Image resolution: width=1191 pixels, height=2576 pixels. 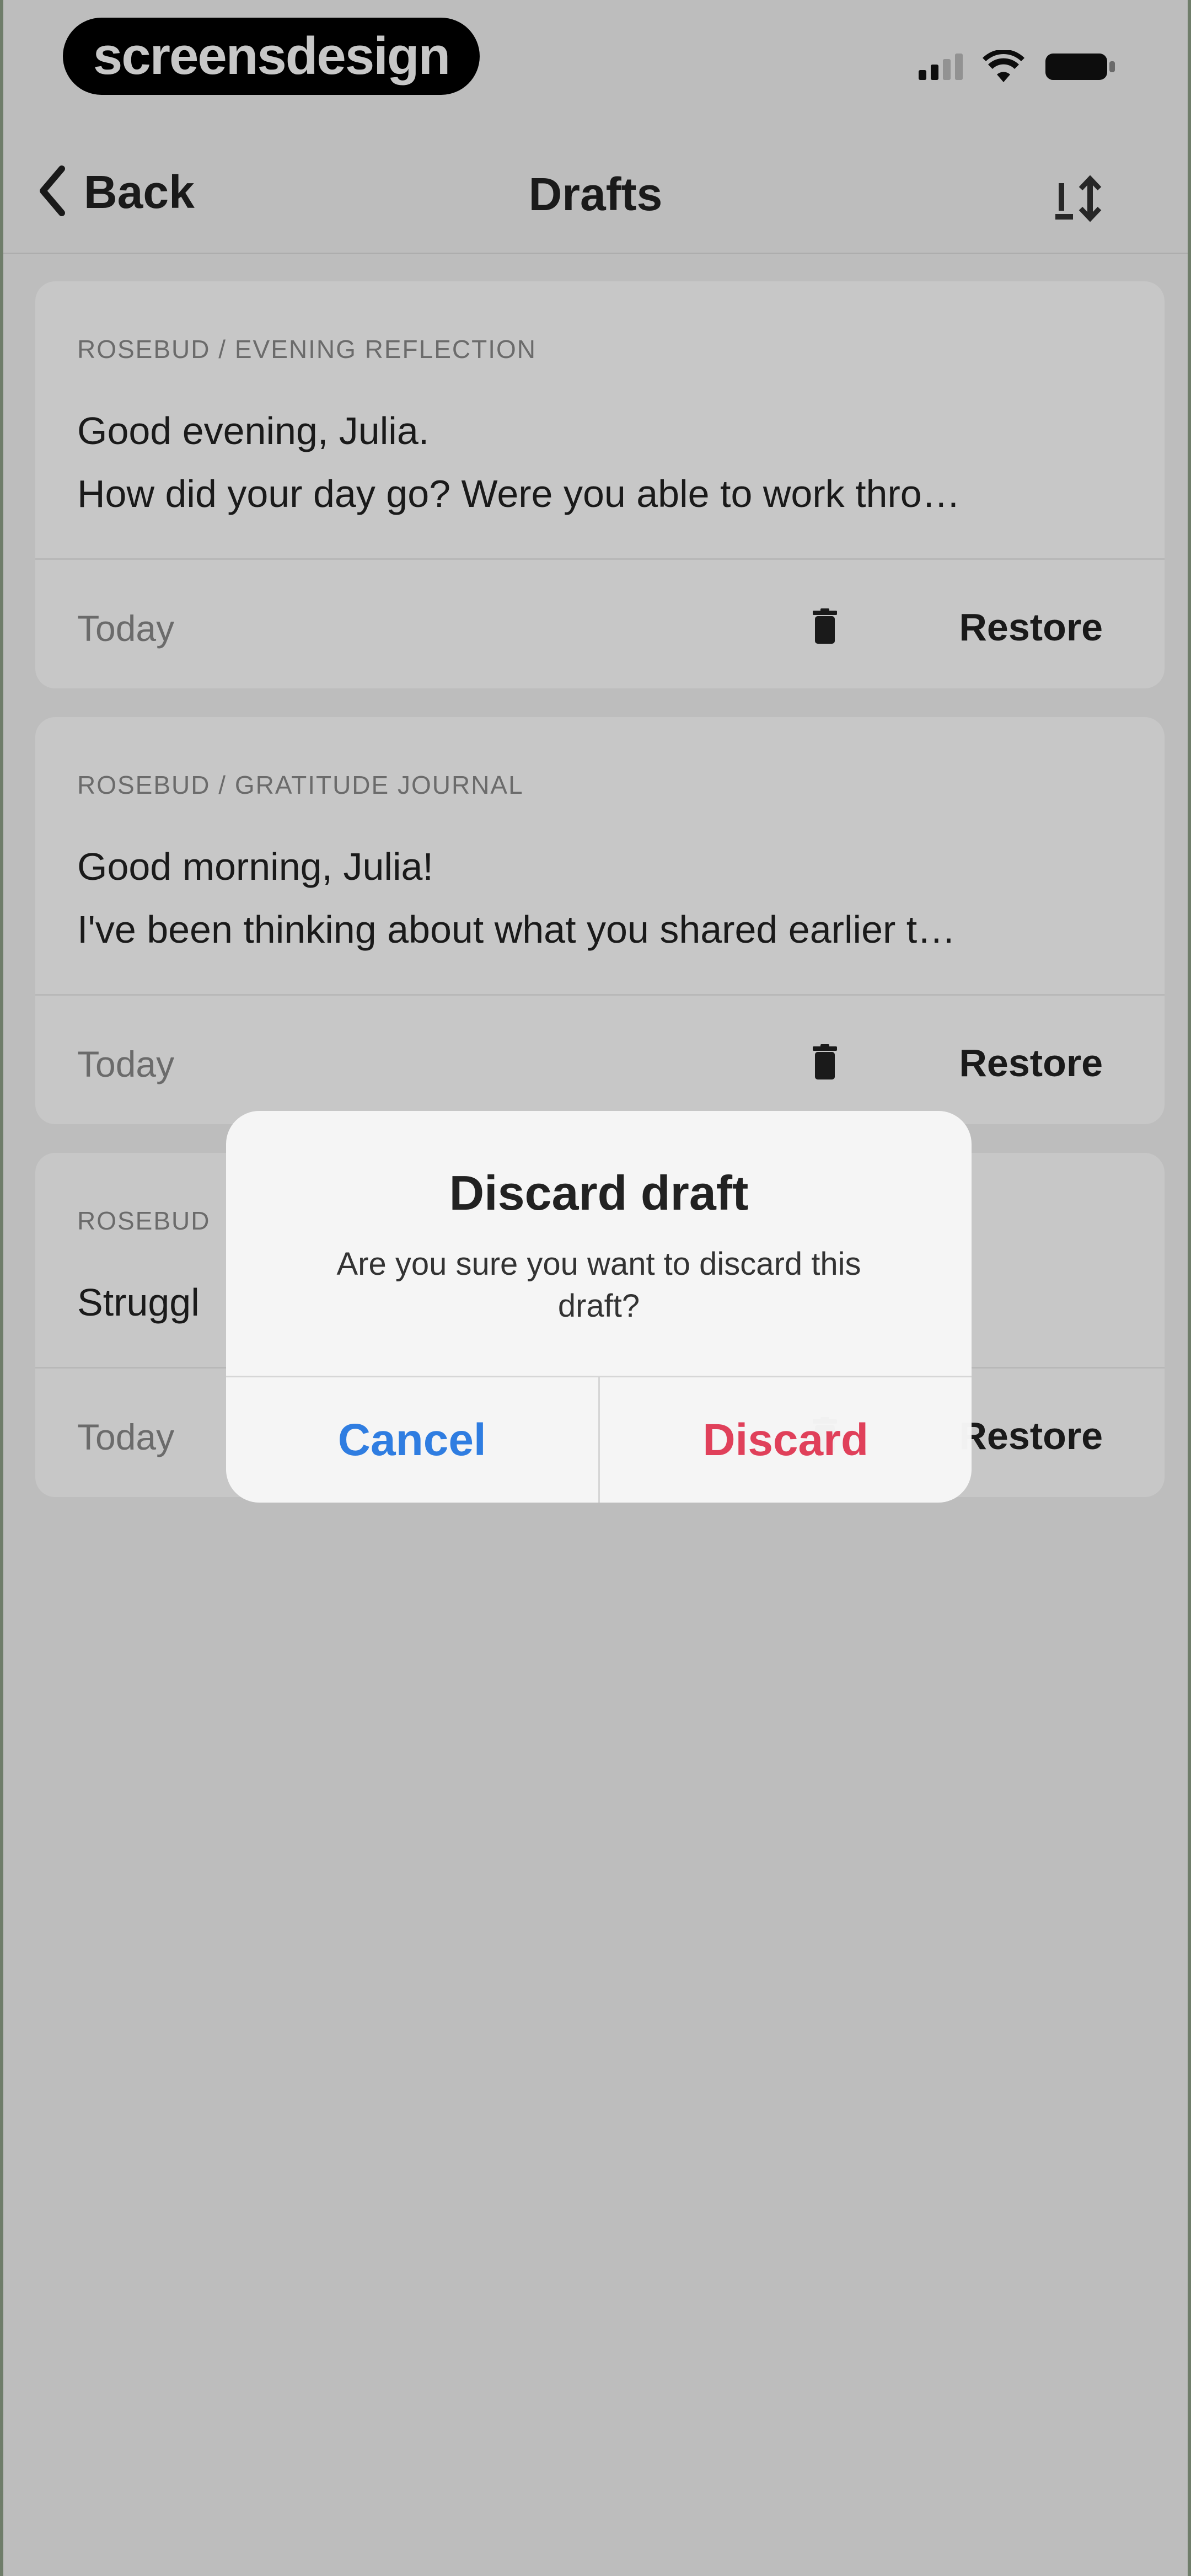 I want to click on alert-actions: Cancel Discard, so click(x=599, y=1439).